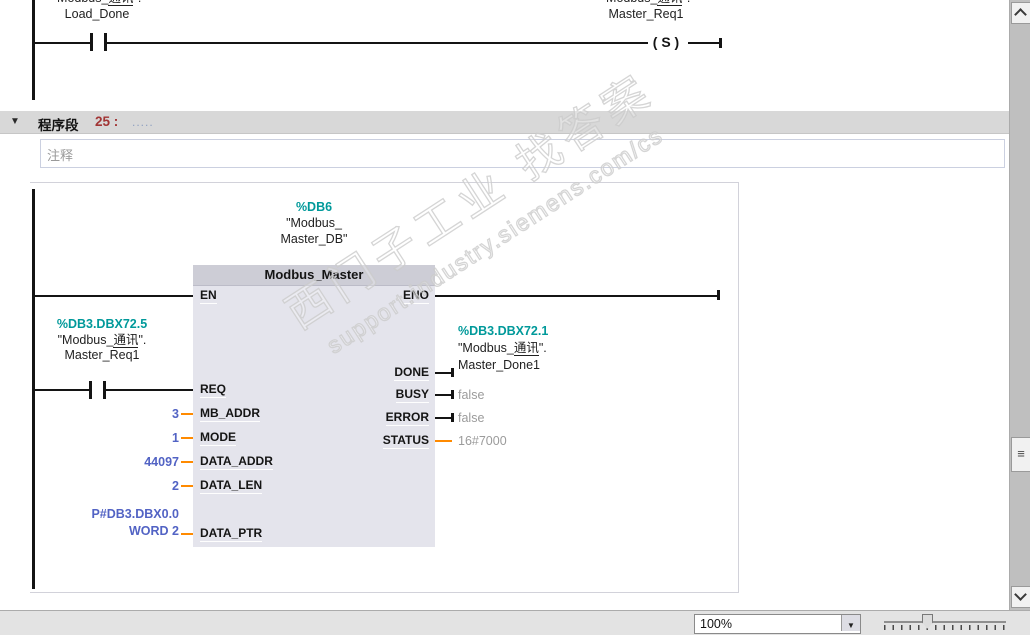  What do you see at coordinates (314, 239) in the screenshot?
I see `db-name-line2: Master_DB"` at bounding box center [314, 239].